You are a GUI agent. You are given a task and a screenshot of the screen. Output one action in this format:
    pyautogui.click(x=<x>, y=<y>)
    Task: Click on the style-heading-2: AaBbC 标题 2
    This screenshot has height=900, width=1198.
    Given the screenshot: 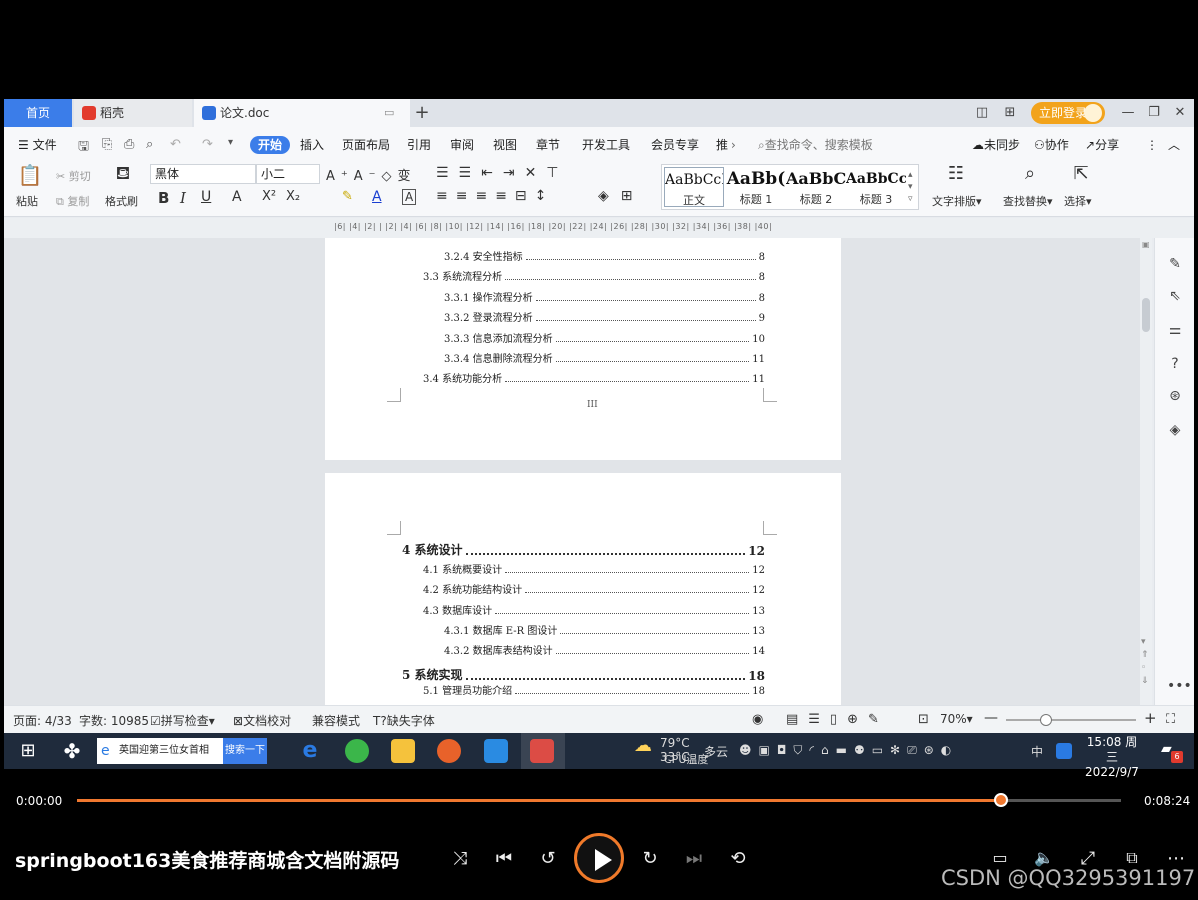 What is the action you would take?
    pyautogui.click(x=816, y=187)
    